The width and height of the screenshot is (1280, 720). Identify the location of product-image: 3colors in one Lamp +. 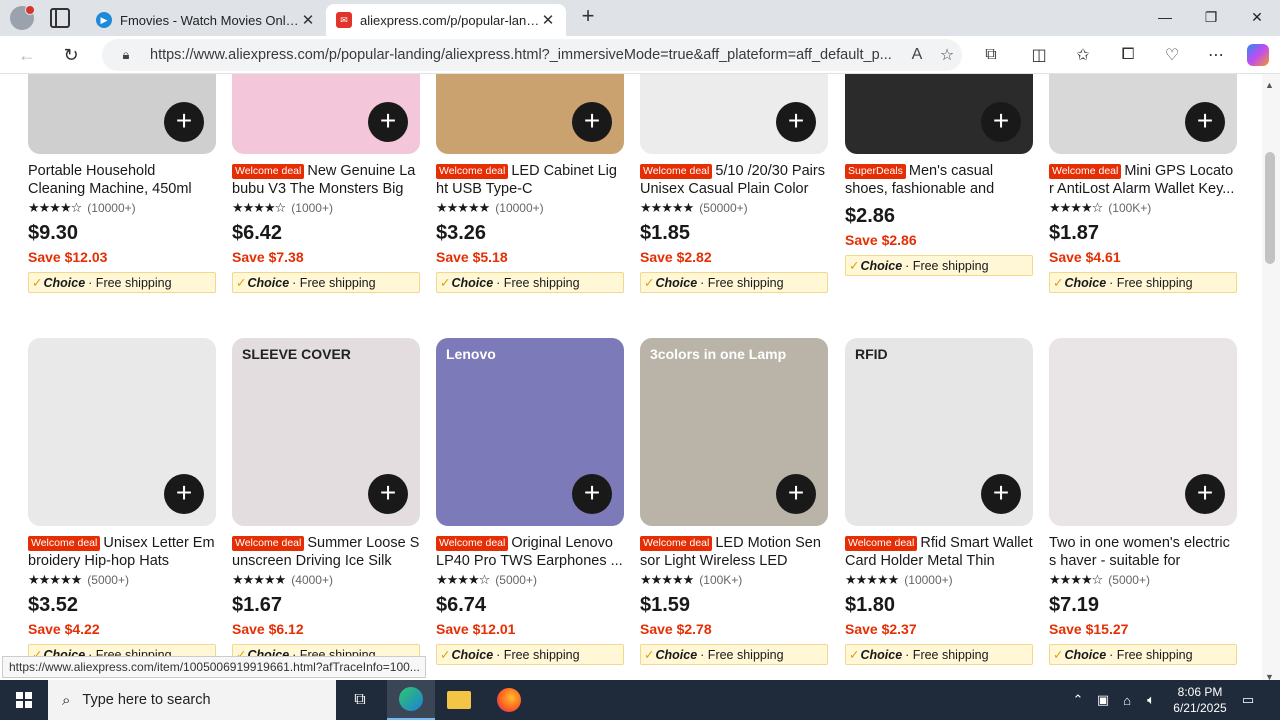
(734, 432).